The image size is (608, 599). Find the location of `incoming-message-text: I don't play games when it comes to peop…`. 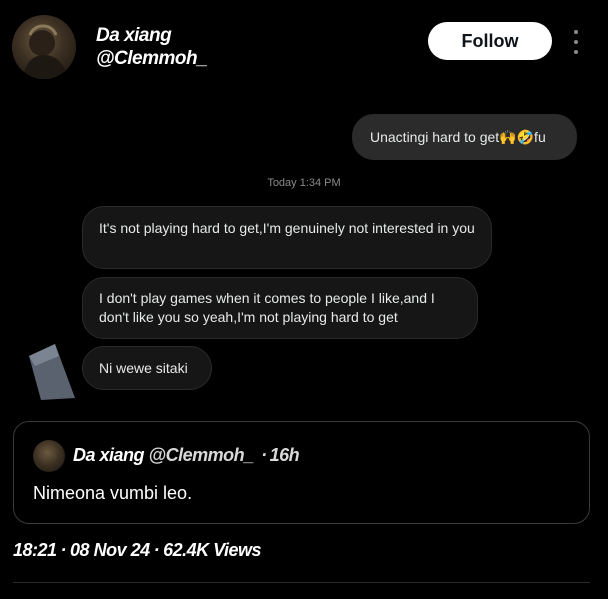

incoming-message-text: I don't play games when it comes to peop… is located at coordinates (267, 307).